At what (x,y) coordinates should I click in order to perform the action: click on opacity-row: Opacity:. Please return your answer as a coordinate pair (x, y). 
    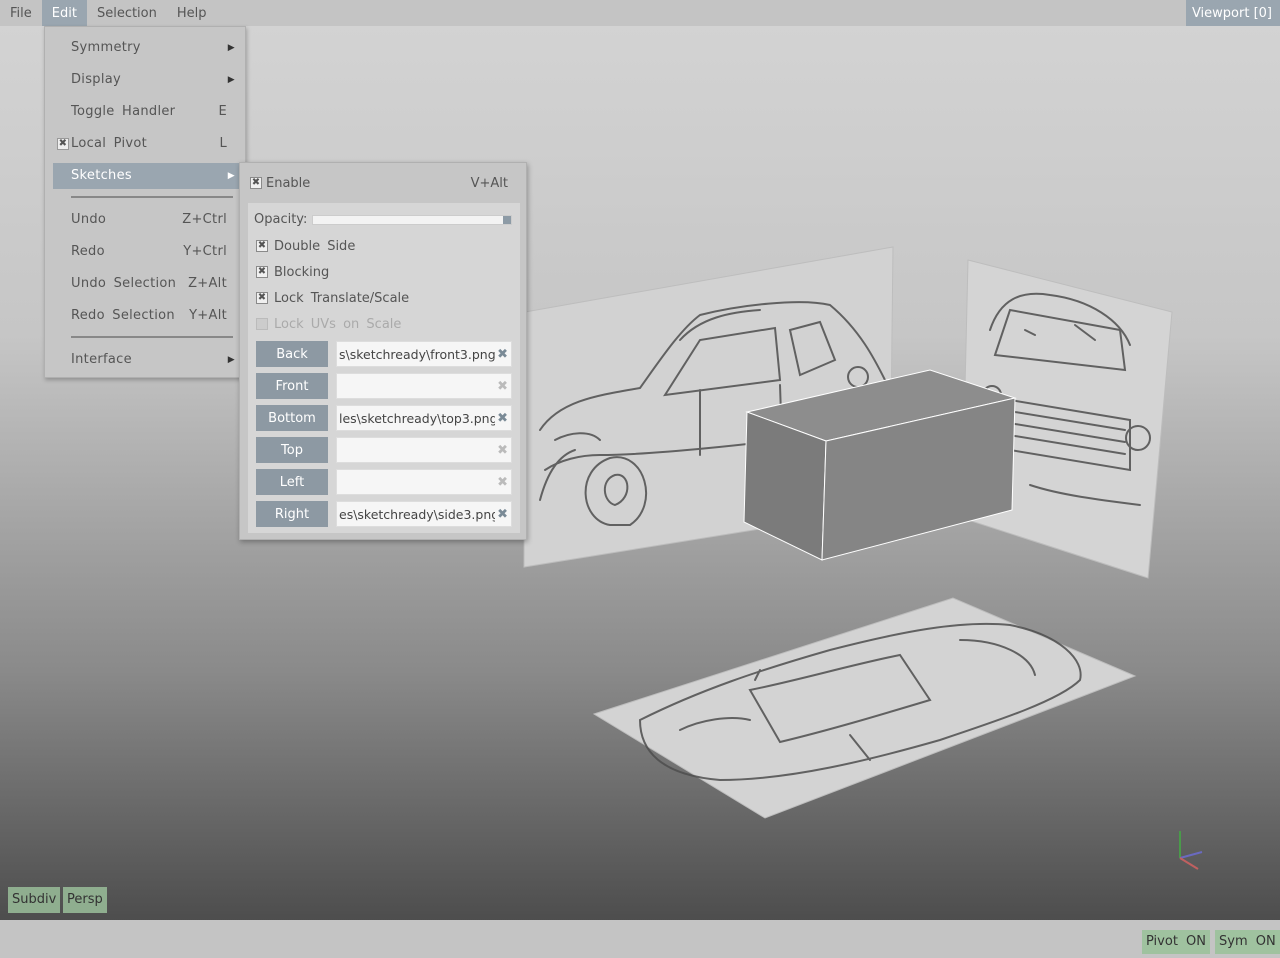
    Looking at the image, I should click on (384, 220).